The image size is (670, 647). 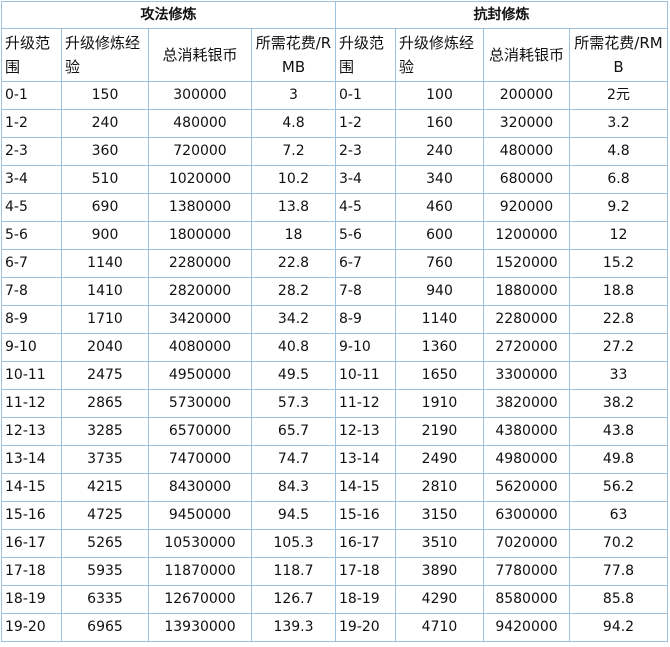 What do you see at coordinates (365, 151) in the screenshot?
I see `cell-level-range: 2-3` at bounding box center [365, 151].